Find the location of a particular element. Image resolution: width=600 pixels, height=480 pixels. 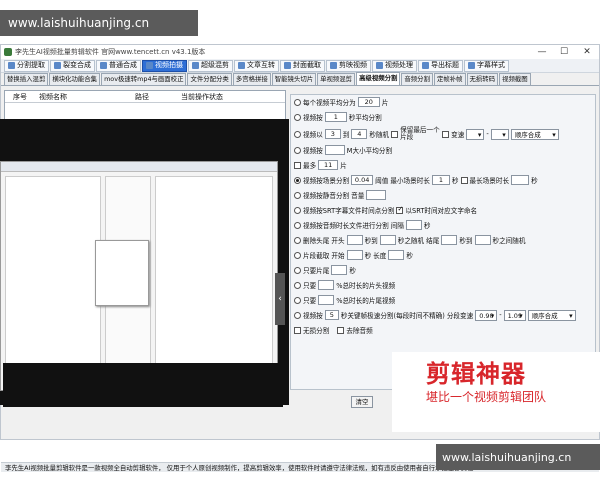

speed-high-select: 1.09 is located at coordinates (514, 315).